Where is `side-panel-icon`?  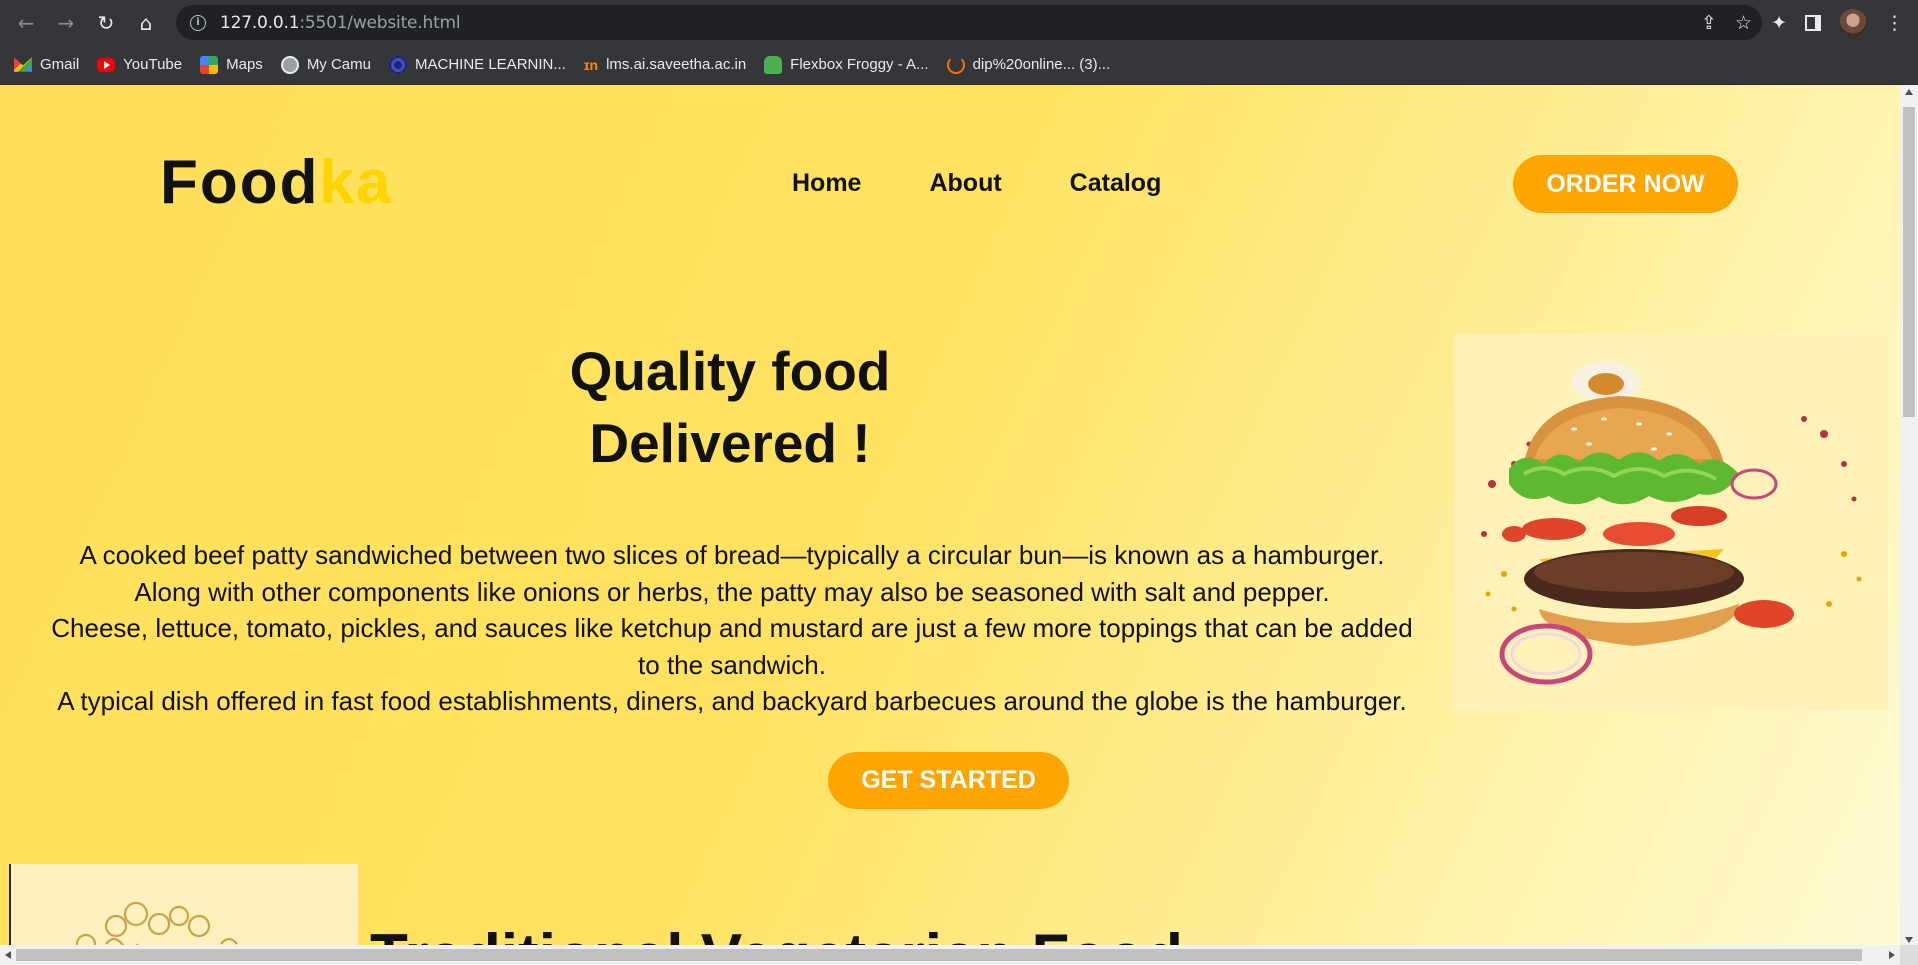 side-panel-icon is located at coordinates (1813, 22).